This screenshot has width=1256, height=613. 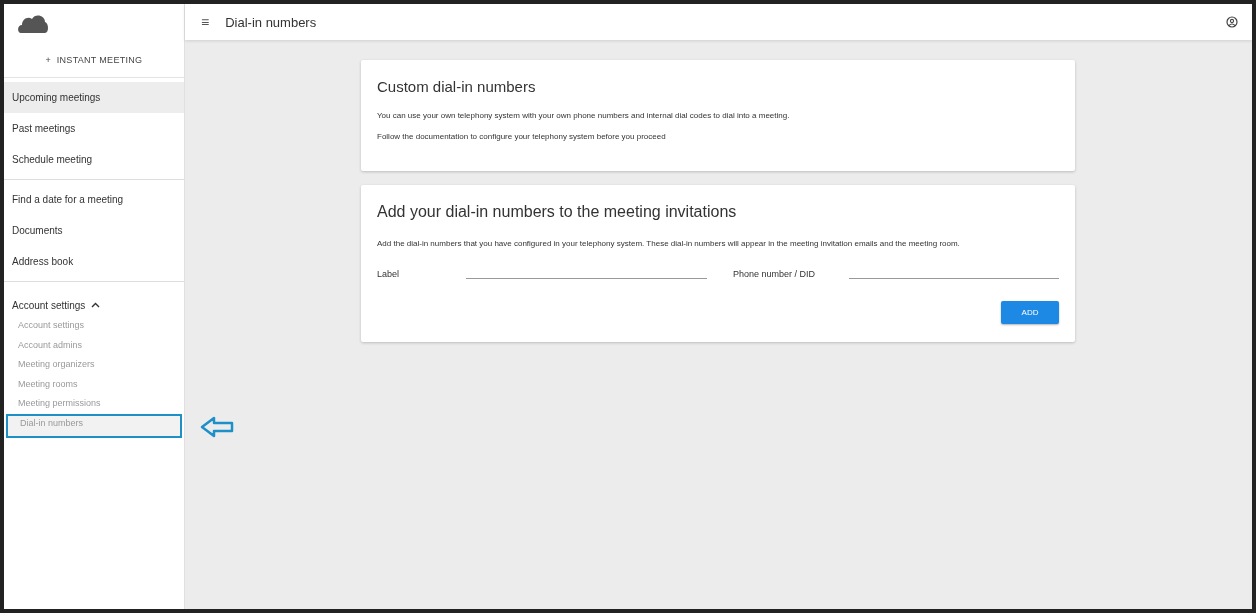 I want to click on field-label: Phone number / DID, so click(x=775, y=274).